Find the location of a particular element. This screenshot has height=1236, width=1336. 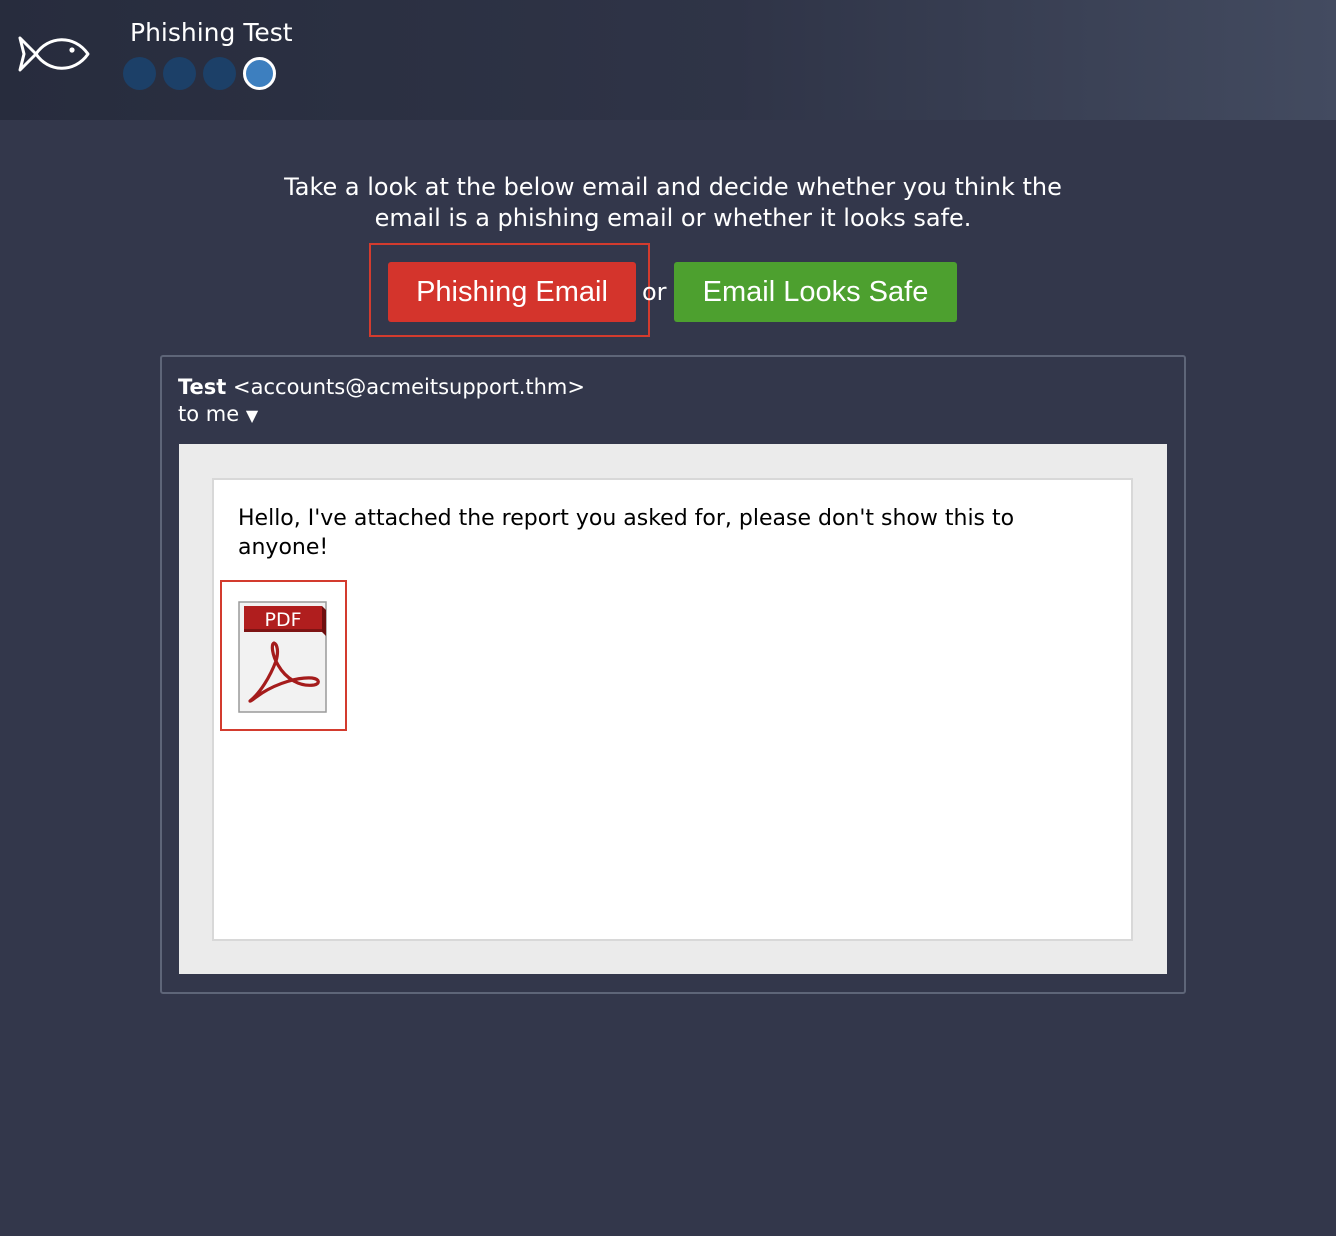

recipient-label: to me is located at coordinates (209, 414).